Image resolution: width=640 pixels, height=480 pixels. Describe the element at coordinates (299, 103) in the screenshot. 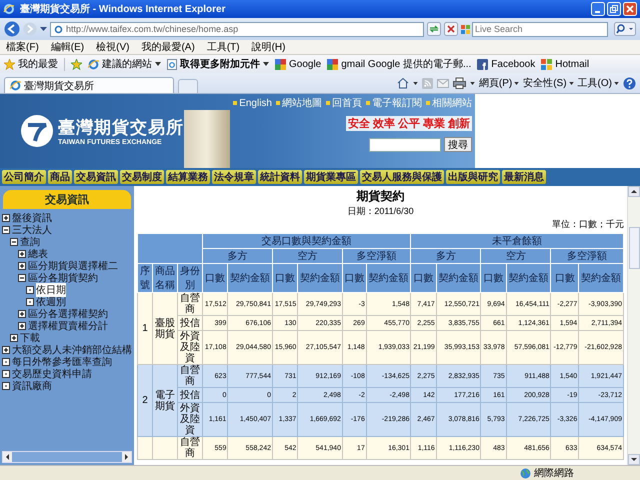

I see `header-link: 網站地圖` at that location.